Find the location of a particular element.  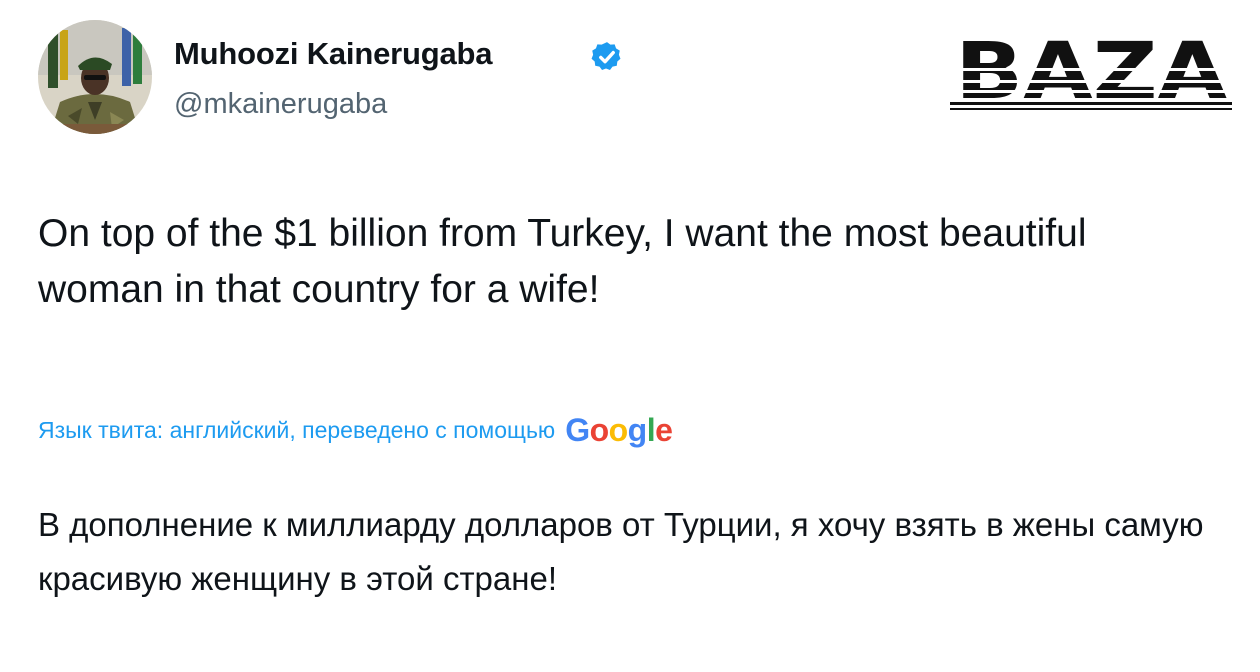

baza-logo-text: BAZA is located at coordinates (1091, 72).